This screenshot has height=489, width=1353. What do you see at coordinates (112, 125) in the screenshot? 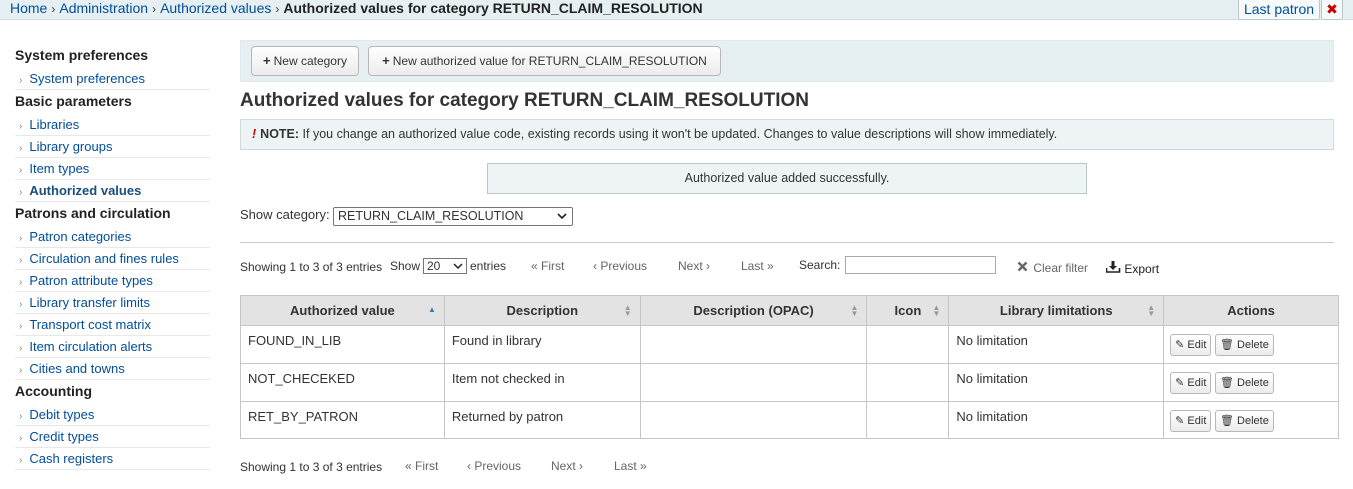
I see `sidebar-item-libraries: › Libraries` at bounding box center [112, 125].